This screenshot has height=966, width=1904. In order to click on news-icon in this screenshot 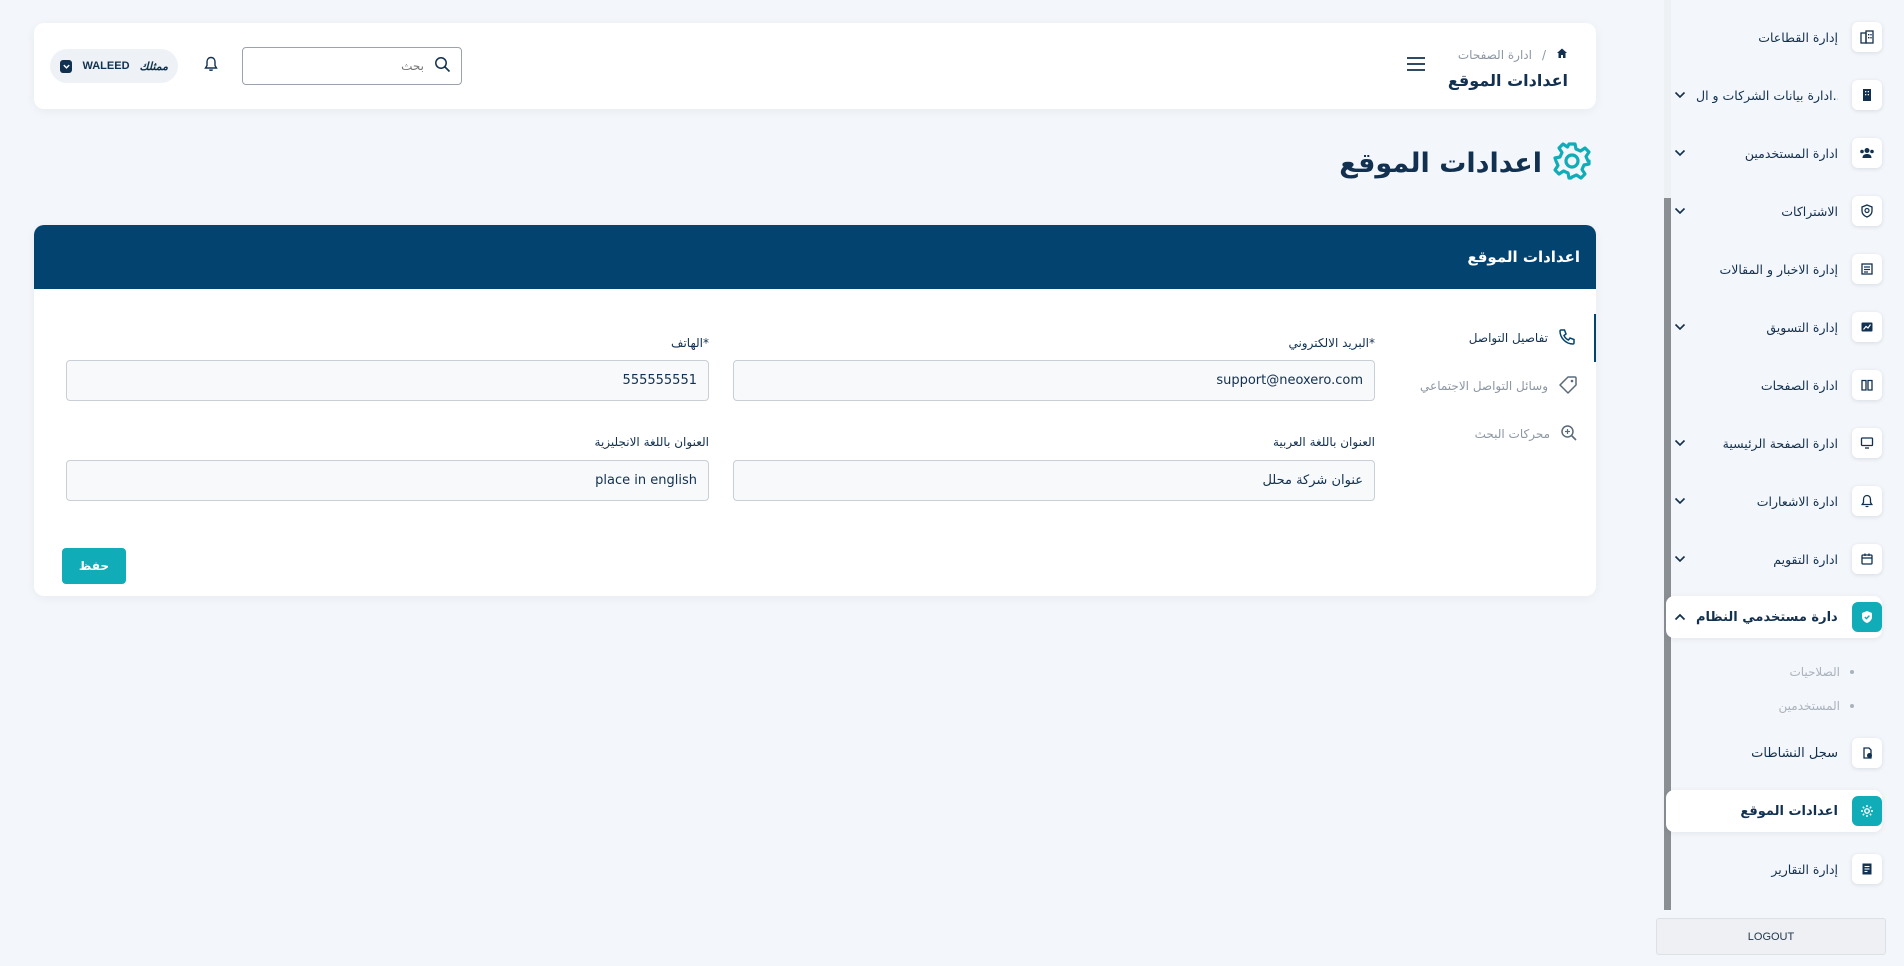, I will do `click(1867, 269)`.